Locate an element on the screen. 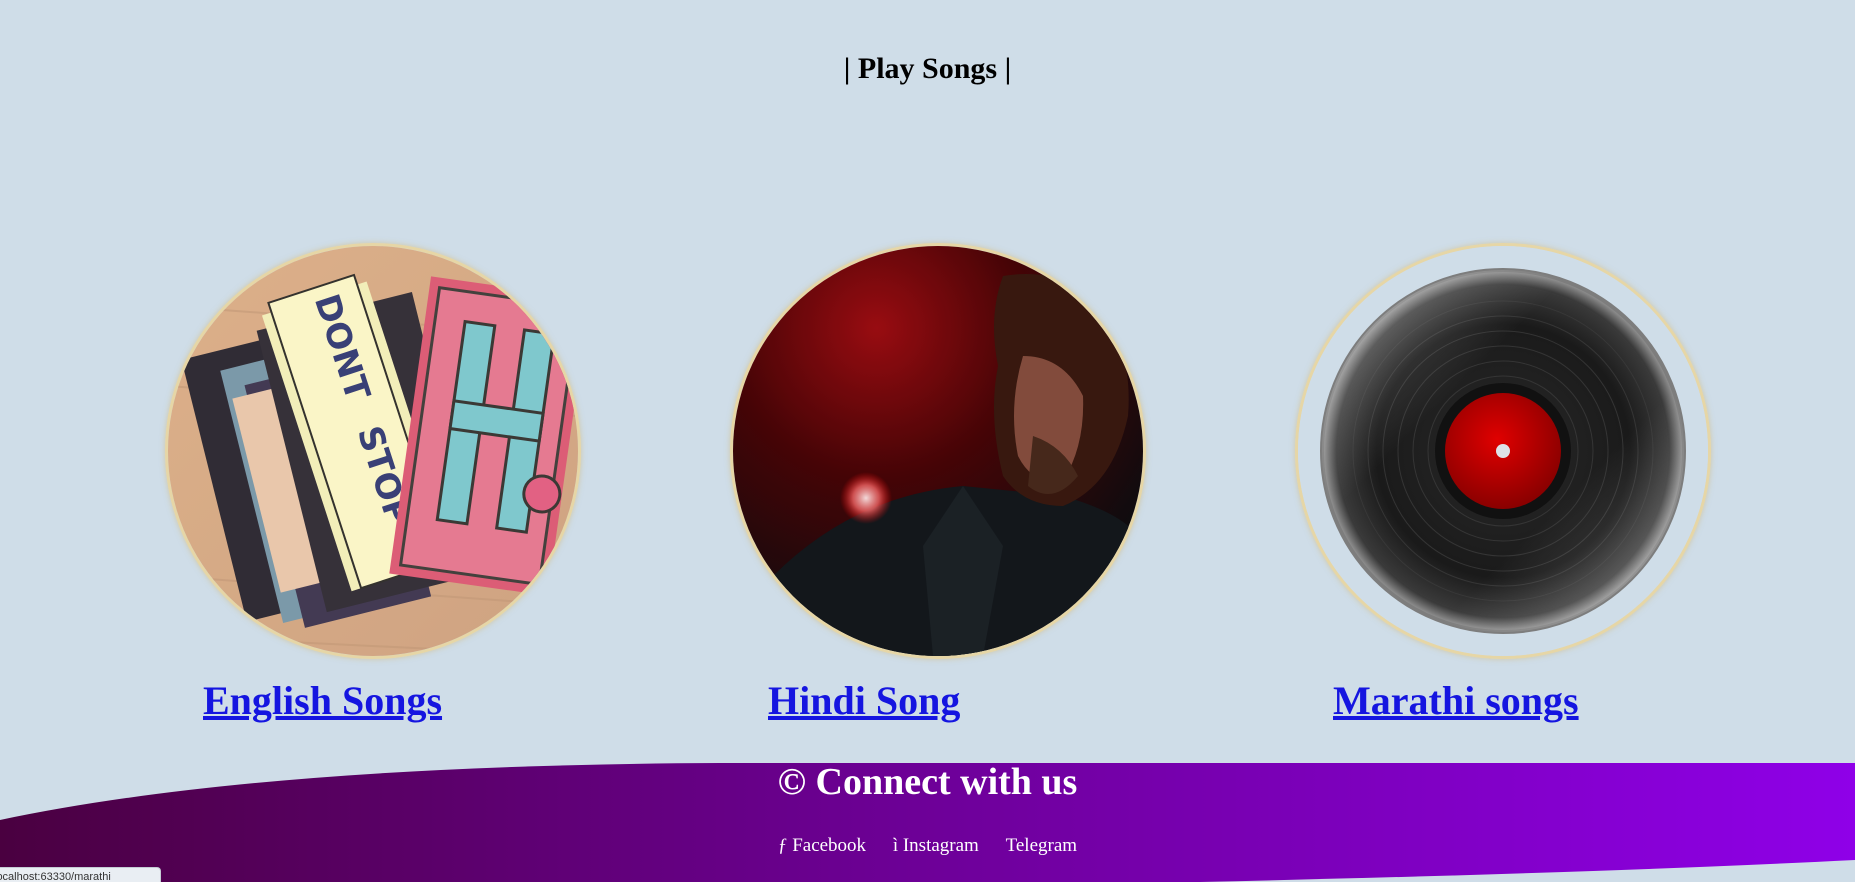 Image resolution: width=1855 pixels, height=882 pixels. page-title: | Play Songs | is located at coordinates (927, 68).